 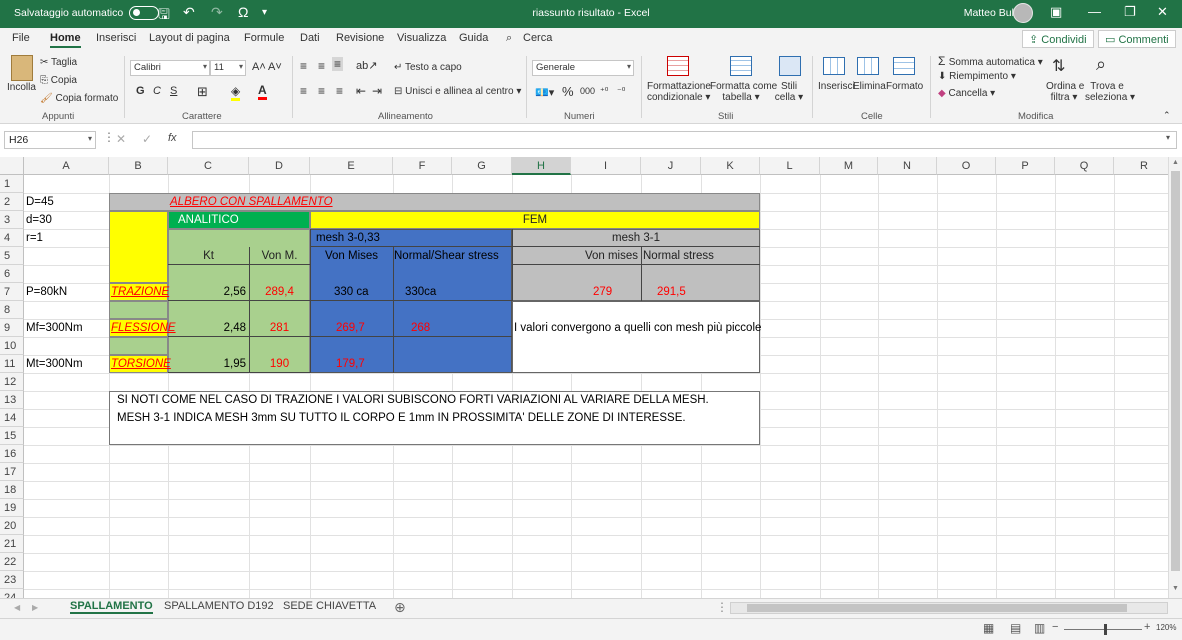 I want to click on row-header-24: 24, so click(x=12, y=593).